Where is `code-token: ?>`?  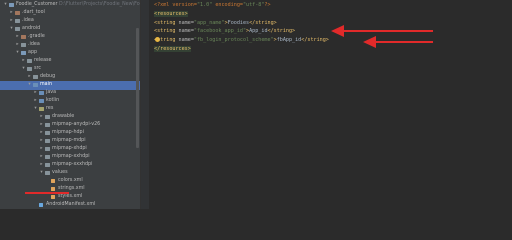 code-token: ?> is located at coordinates (267, 5).